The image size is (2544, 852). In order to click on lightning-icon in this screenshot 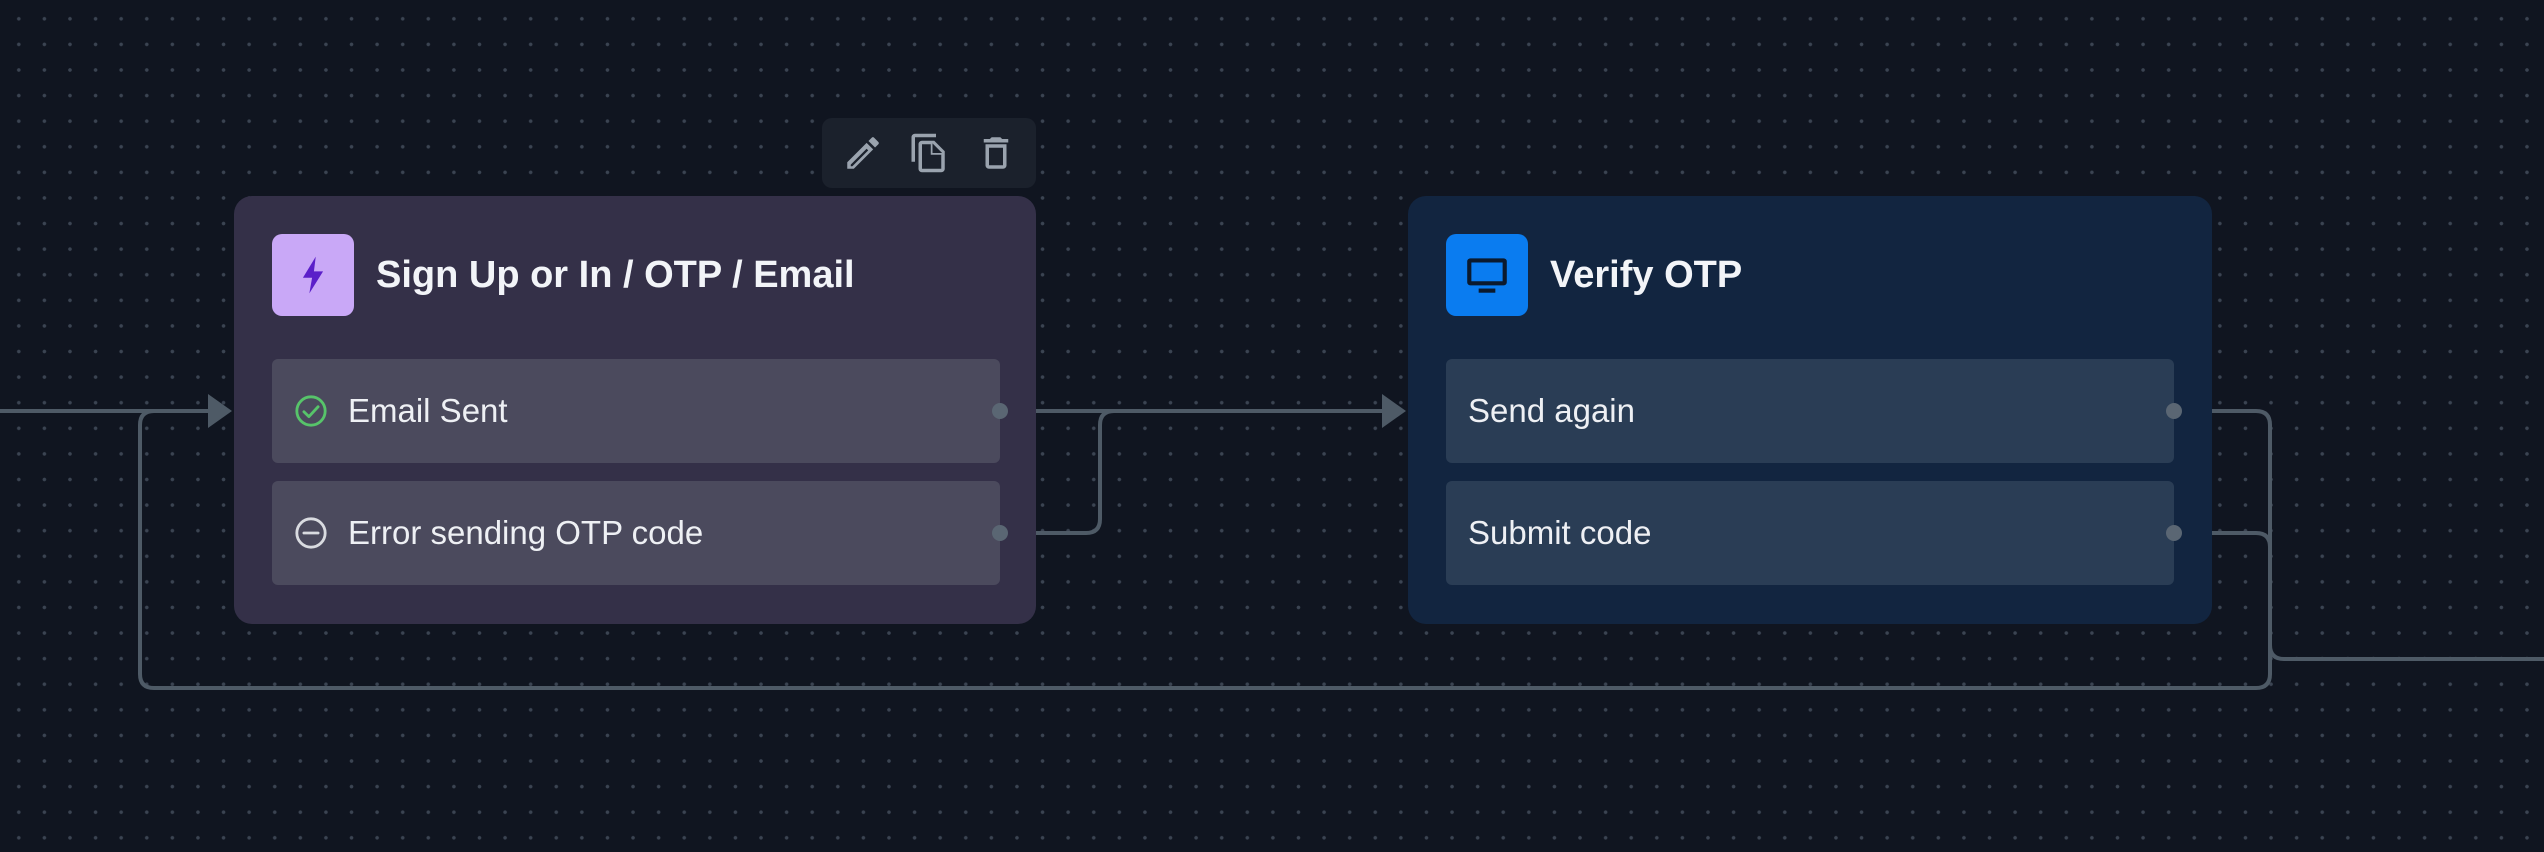, I will do `click(313, 275)`.